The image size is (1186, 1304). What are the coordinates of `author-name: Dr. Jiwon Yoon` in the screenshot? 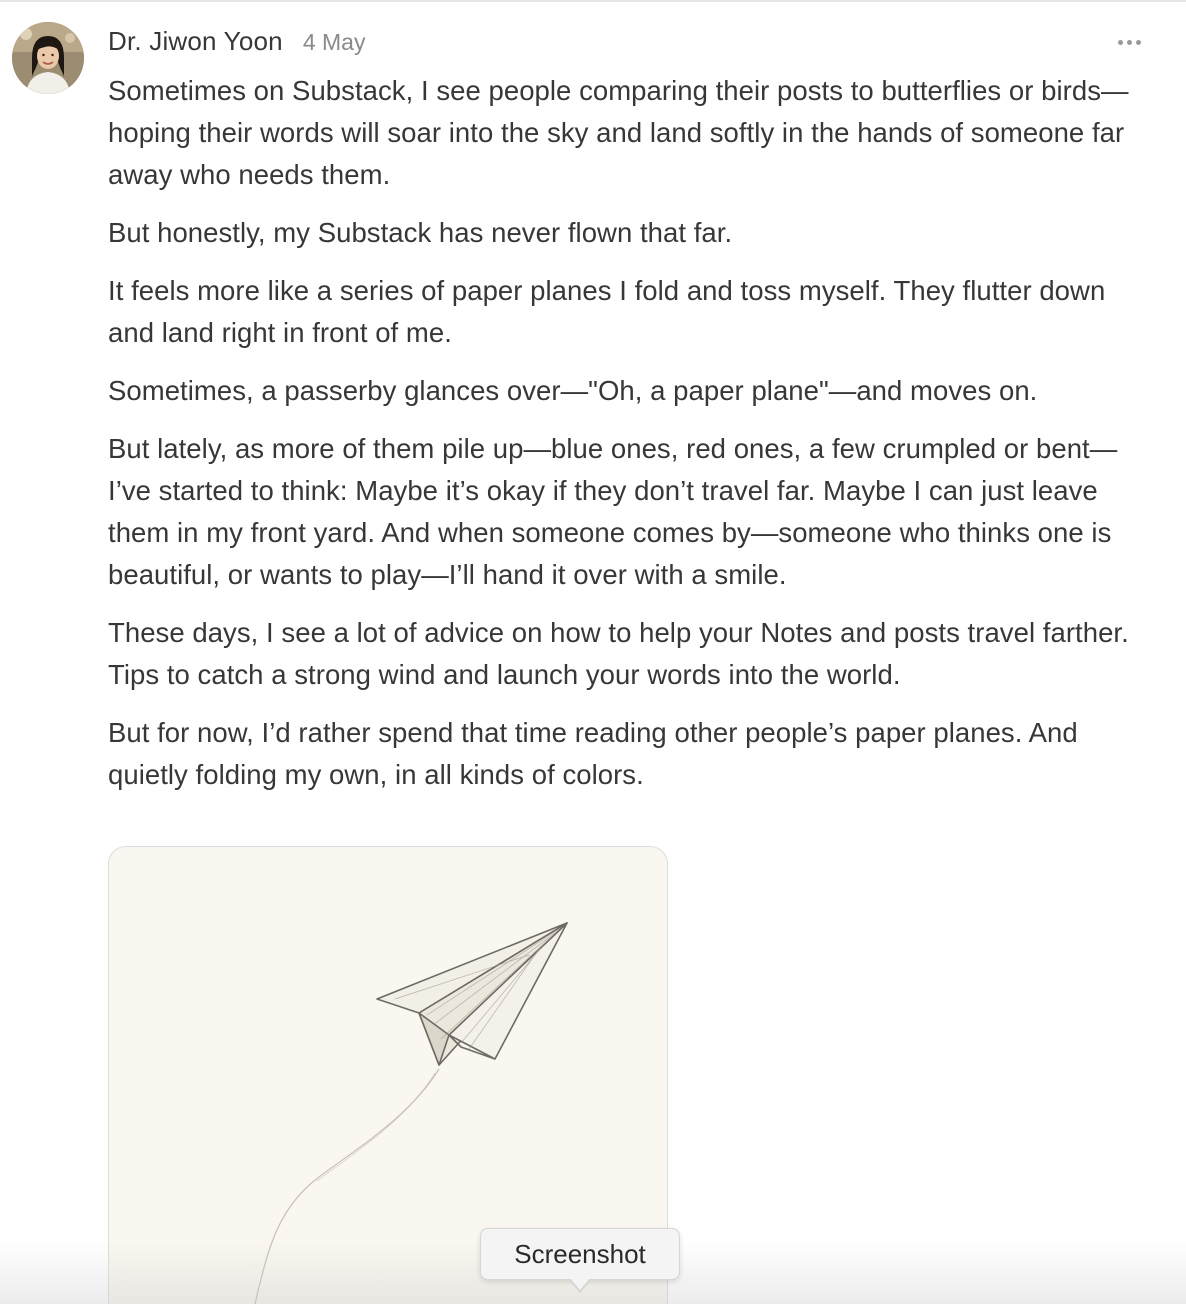 It's located at (195, 41).